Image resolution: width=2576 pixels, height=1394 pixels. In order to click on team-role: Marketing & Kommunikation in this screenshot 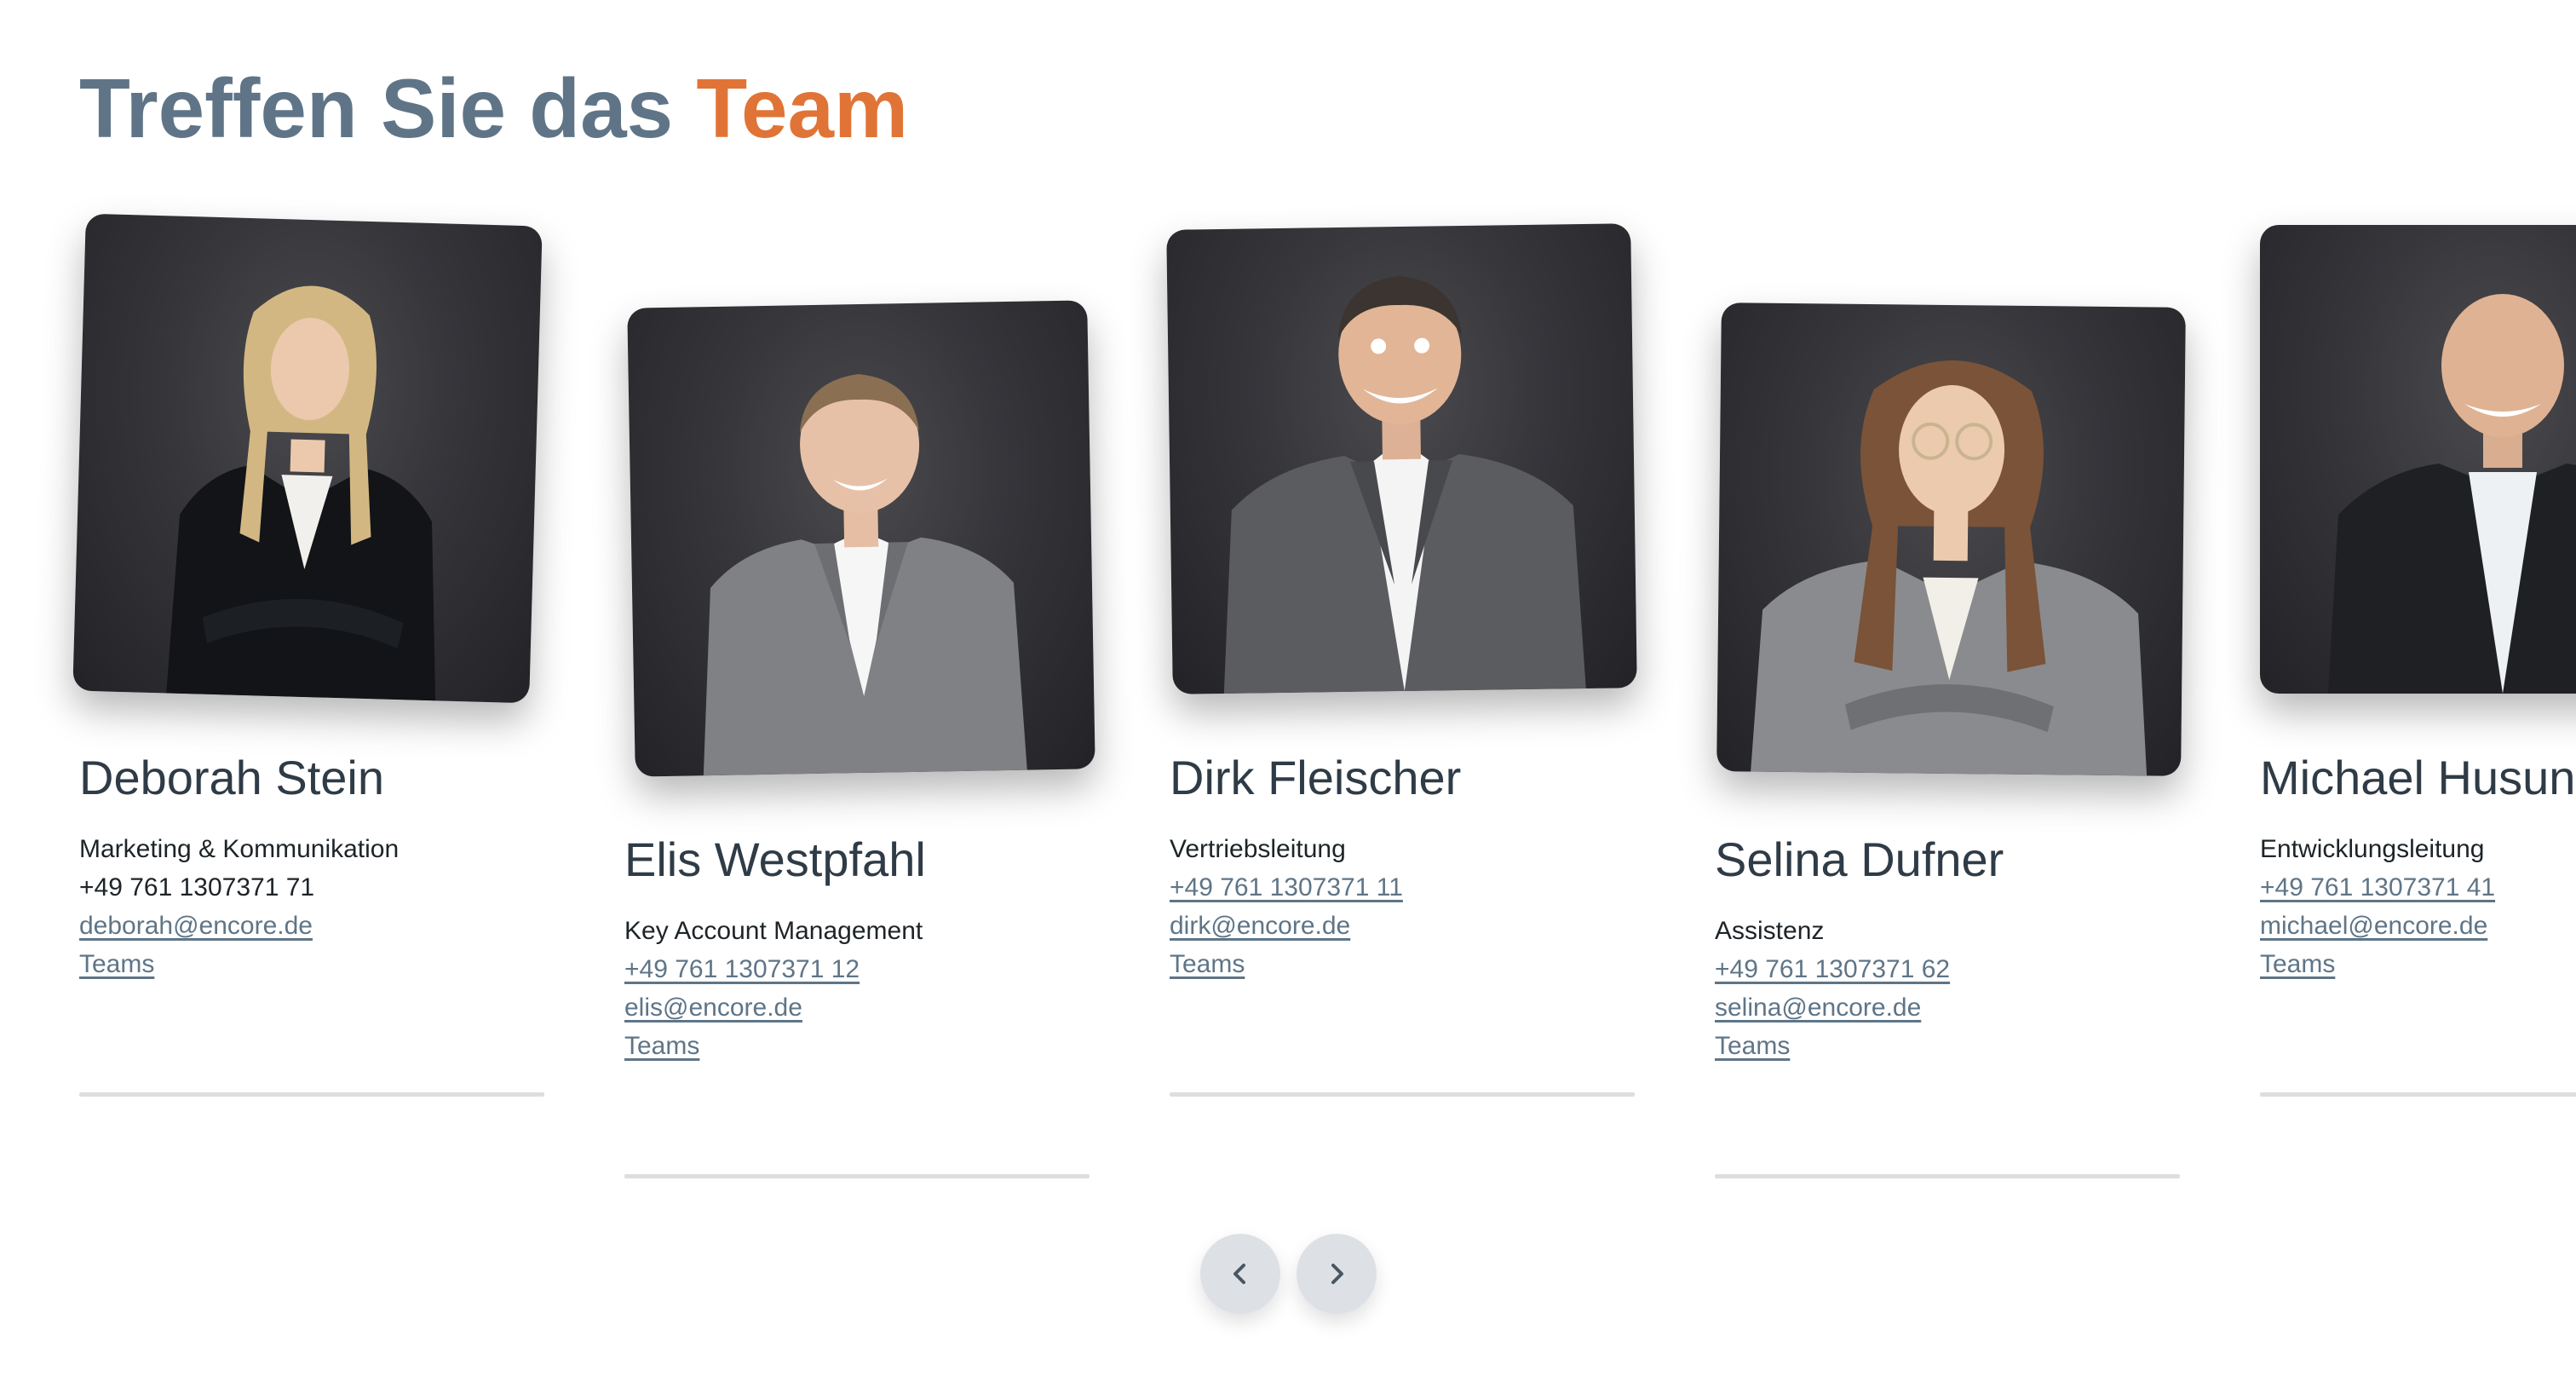, I will do `click(240, 849)`.